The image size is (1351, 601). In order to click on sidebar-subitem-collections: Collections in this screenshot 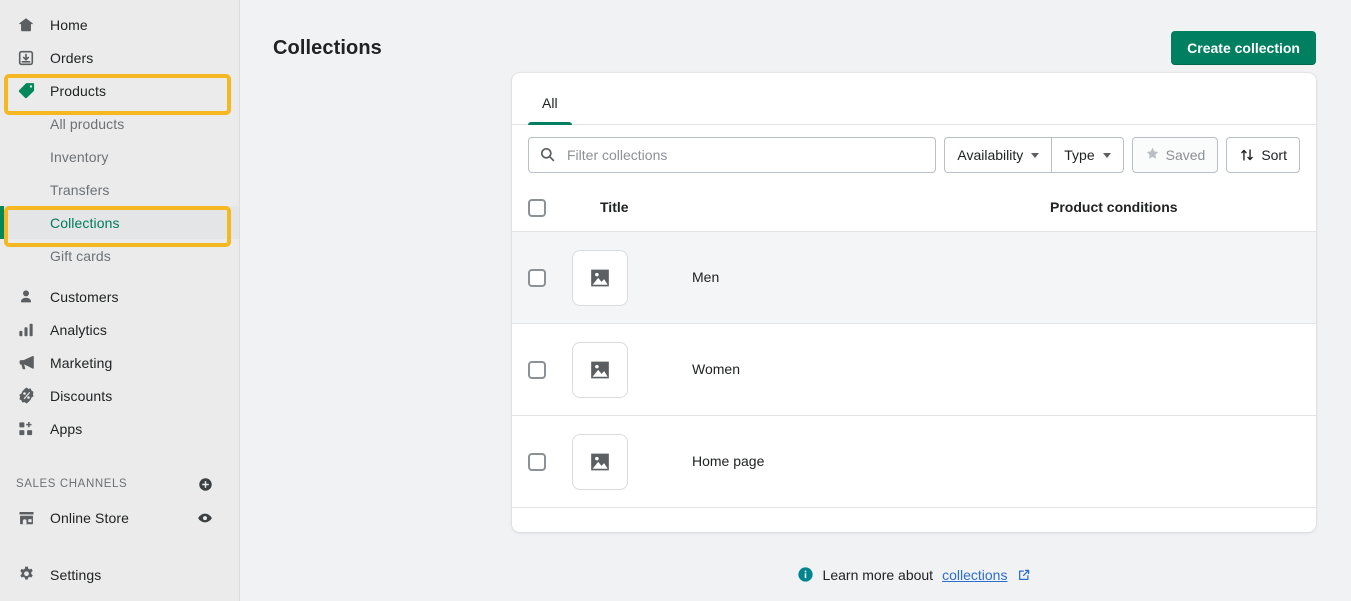, I will do `click(119, 222)`.